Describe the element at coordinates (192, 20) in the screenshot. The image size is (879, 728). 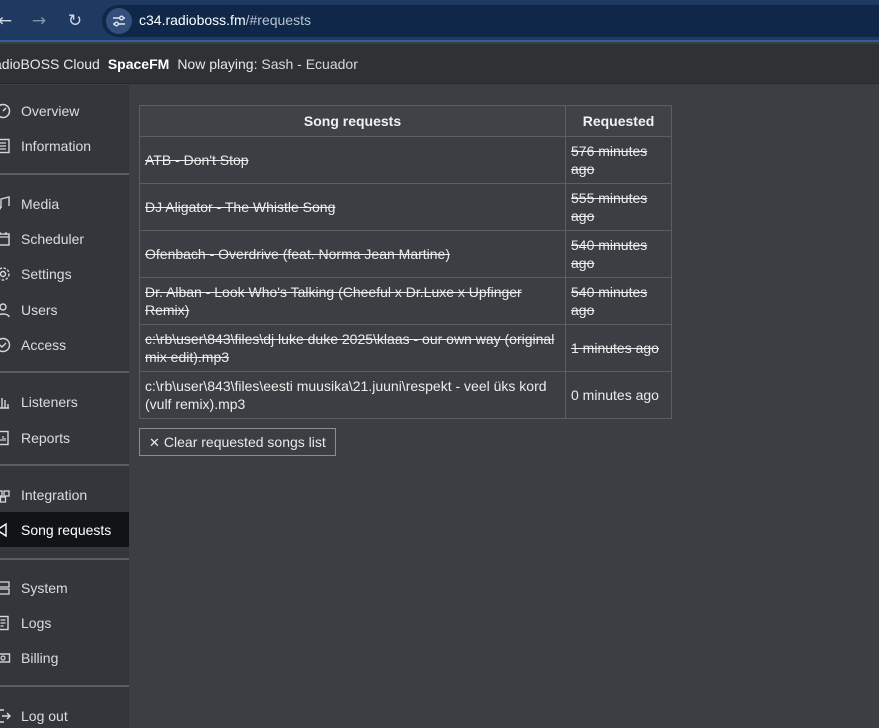
I see `url-host: c34.radioboss.fm` at that location.